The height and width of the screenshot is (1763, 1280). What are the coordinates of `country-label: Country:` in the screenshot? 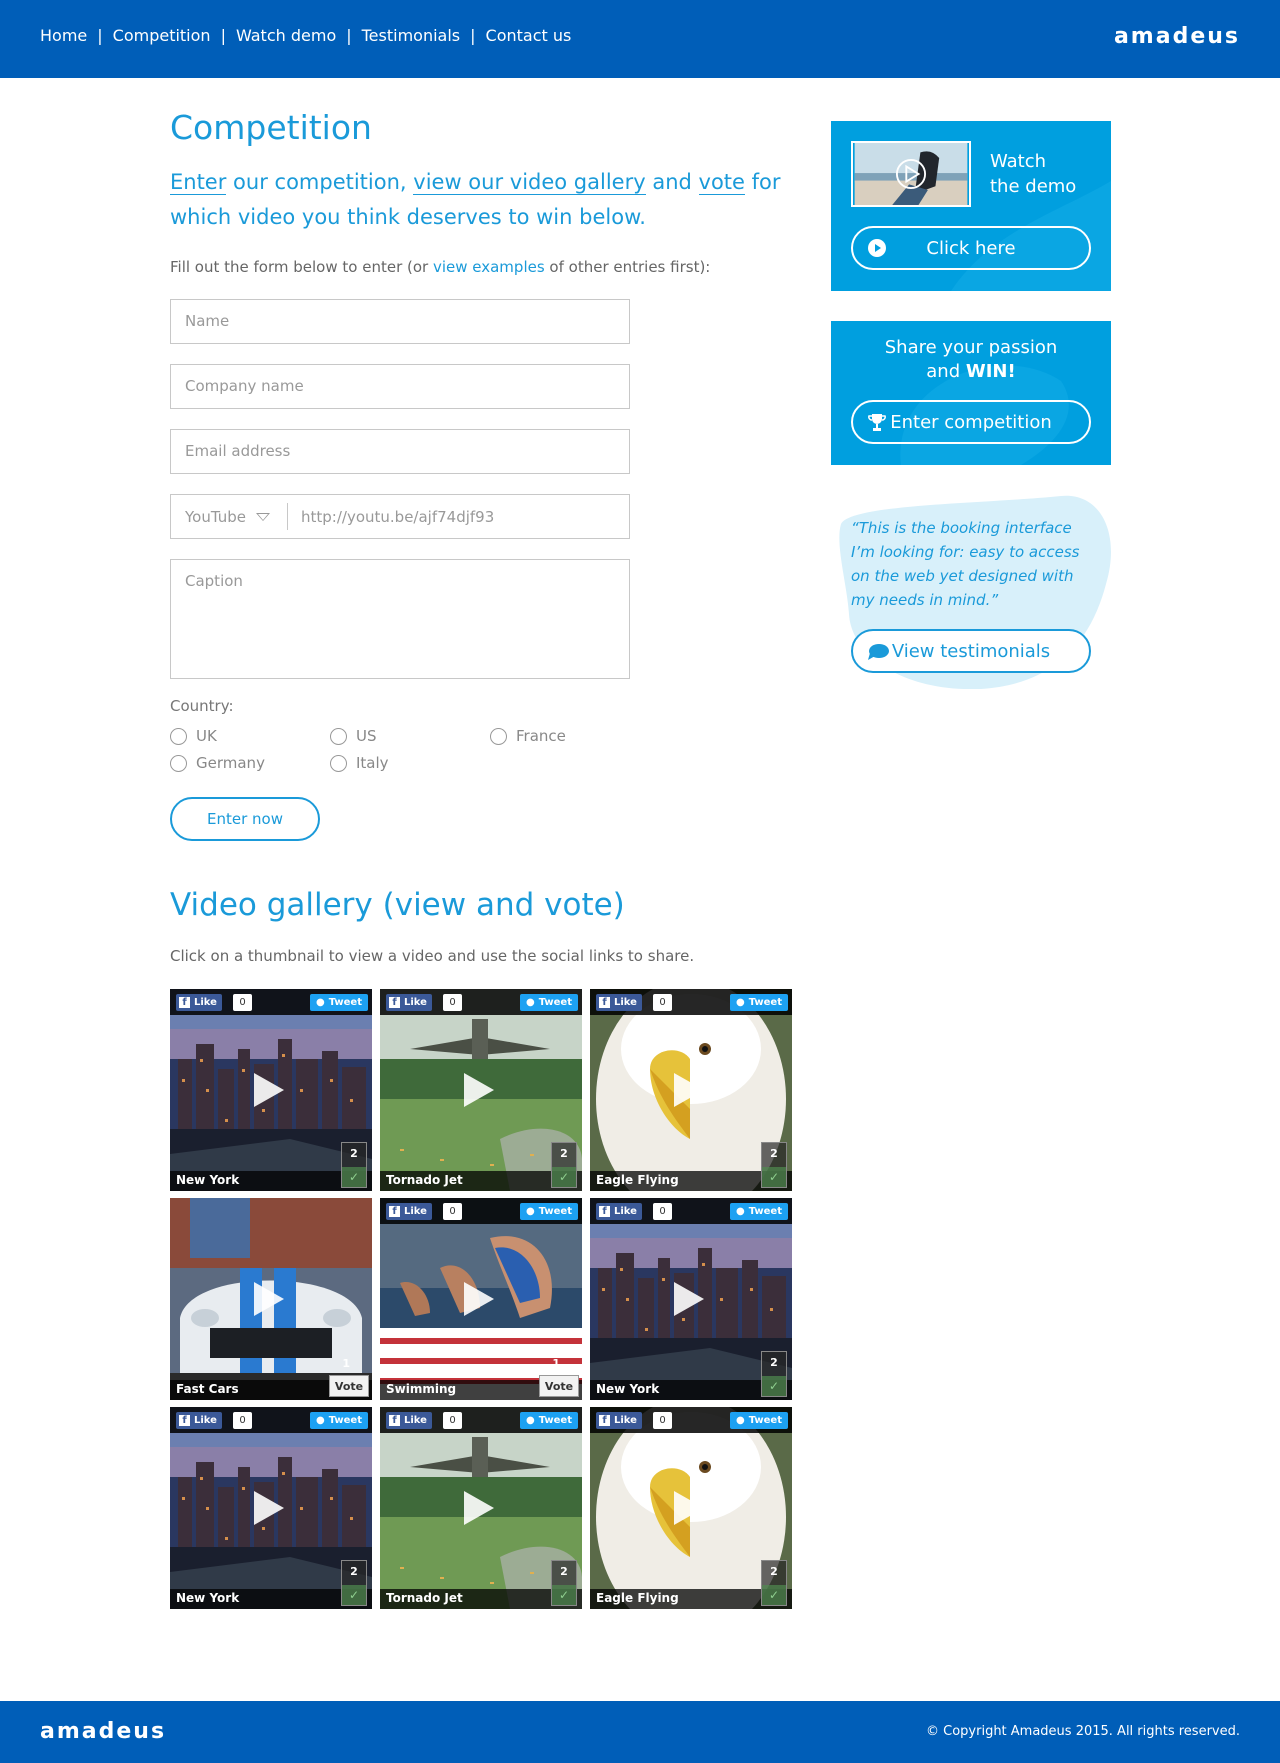 It's located at (202, 706).